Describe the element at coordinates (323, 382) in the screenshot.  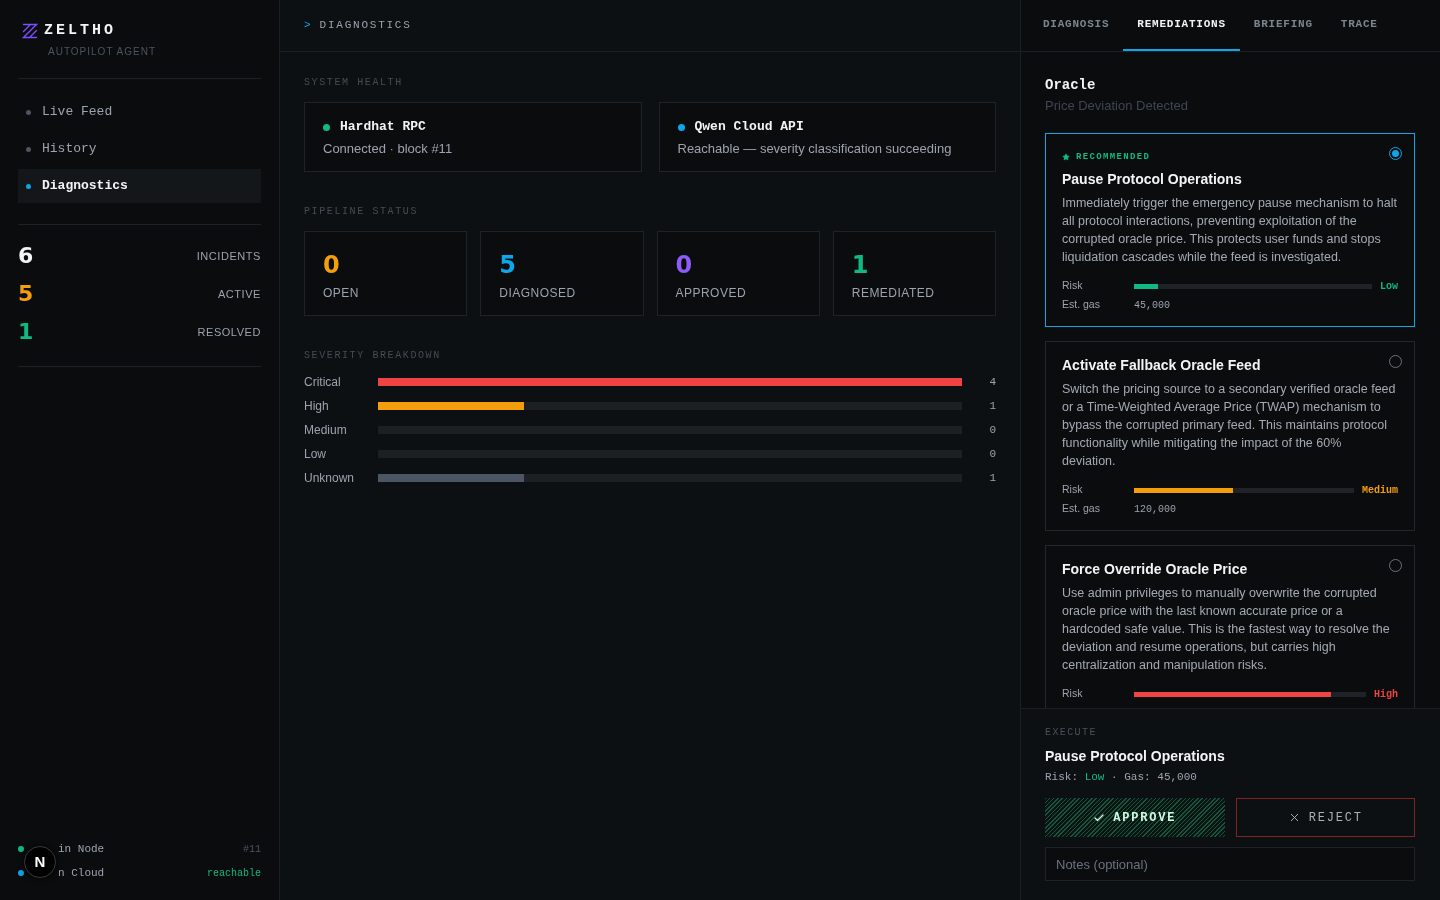
I see `severity-label: Critical` at that location.